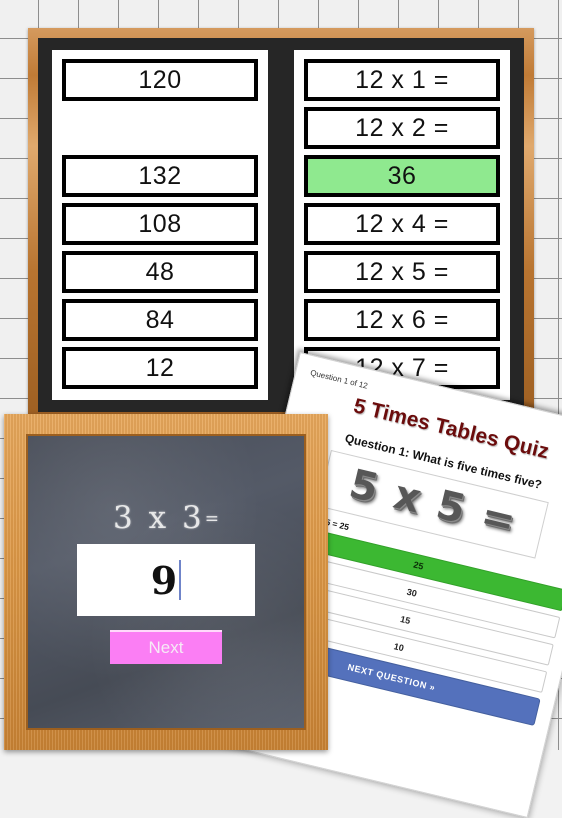  Describe the element at coordinates (418, 565) in the screenshot. I see `quiz-option-label: 25` at that location.